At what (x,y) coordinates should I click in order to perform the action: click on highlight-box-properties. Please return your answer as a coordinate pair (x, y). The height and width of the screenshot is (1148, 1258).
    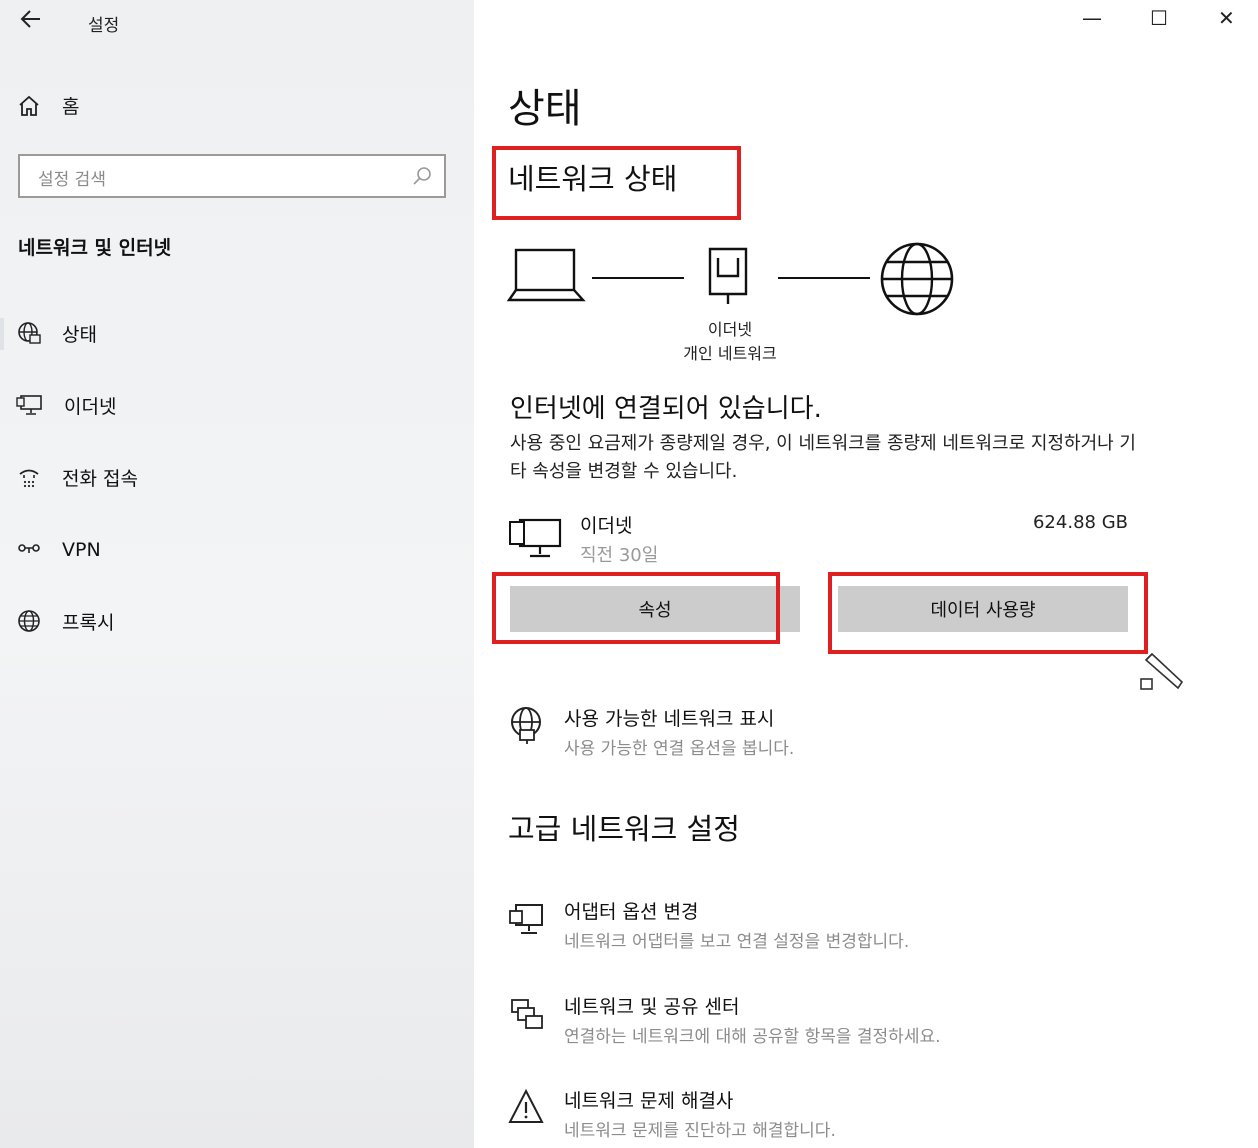
    Looking at the image, I should click on (636, 608).